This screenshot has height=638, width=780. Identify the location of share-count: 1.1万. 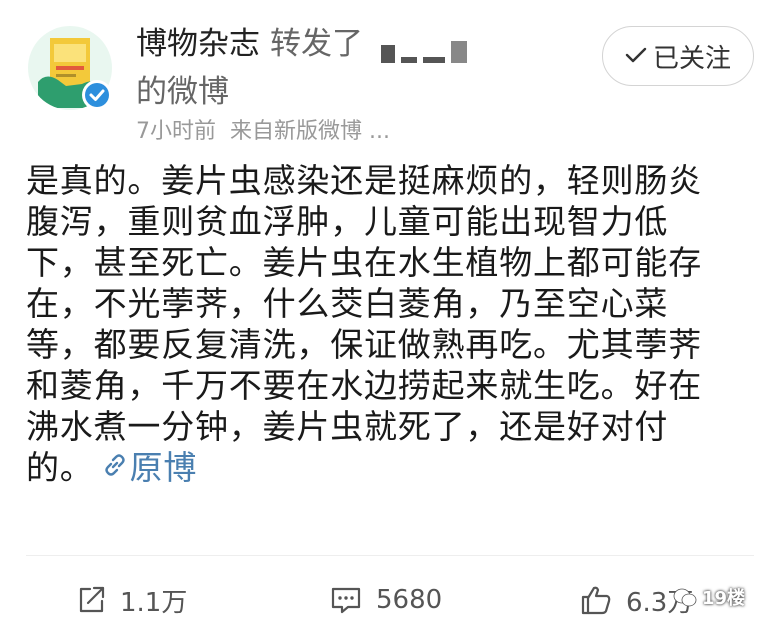
(154, 602).